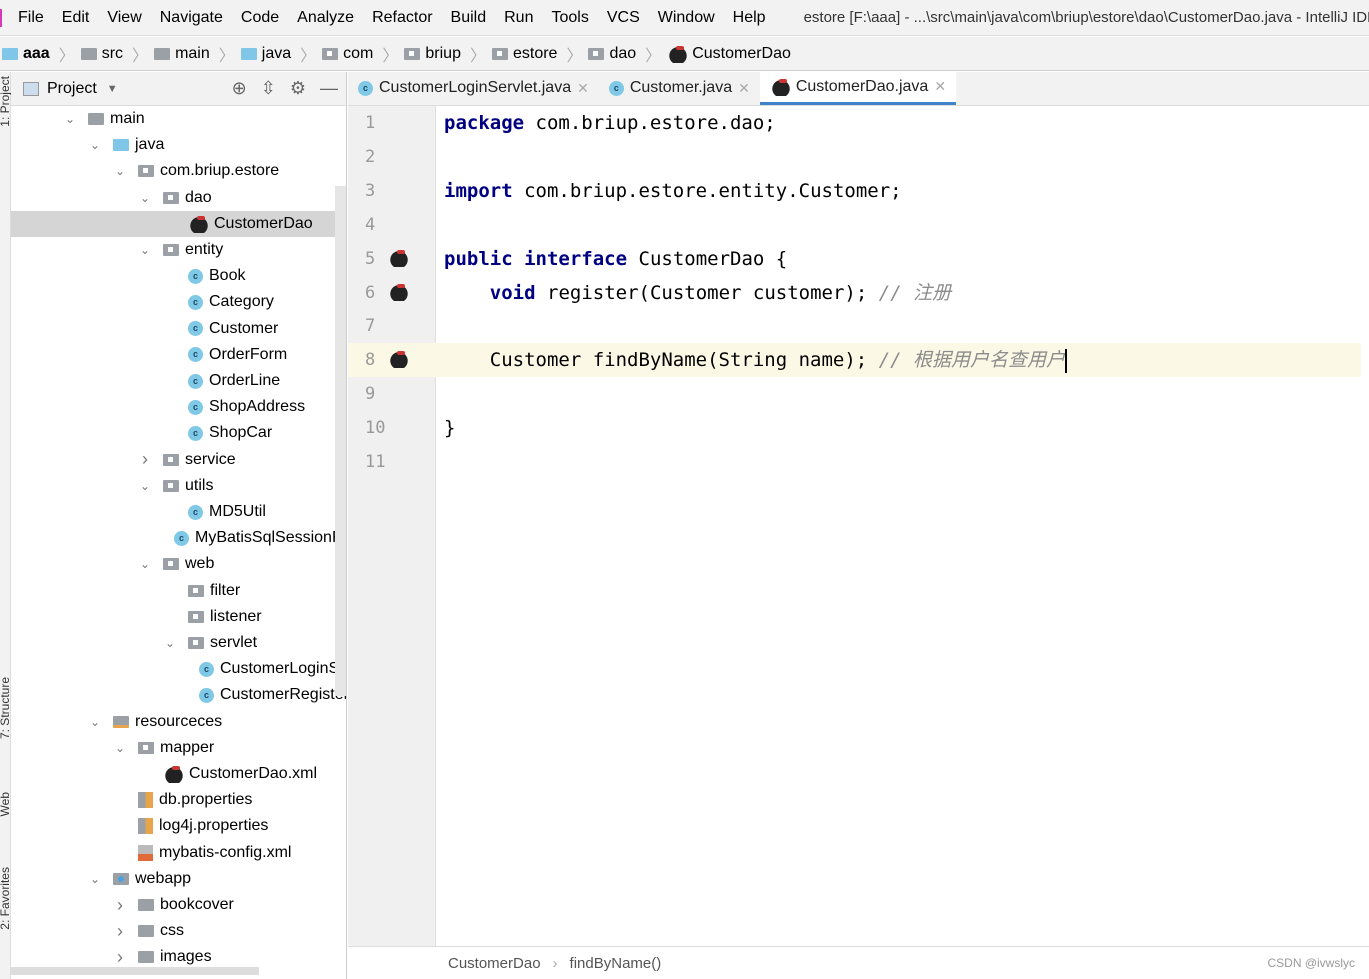  What do you see at coordinates (178, 538) in the screenshot?
I see `tree-item: c MyBatisSqlSessionFactory` at bounding box center [178, 538].